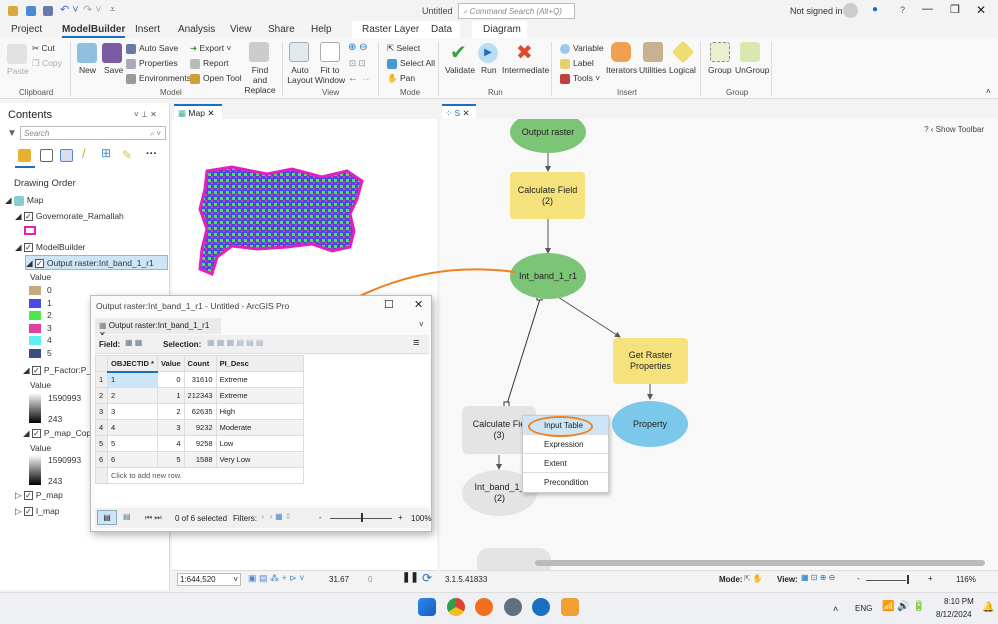  What do you see at coordinates (516, 11) in the screenshot?
I see `command-search: ⌕ Command Search (Alt+Q)` at bounding box center [516, 11].